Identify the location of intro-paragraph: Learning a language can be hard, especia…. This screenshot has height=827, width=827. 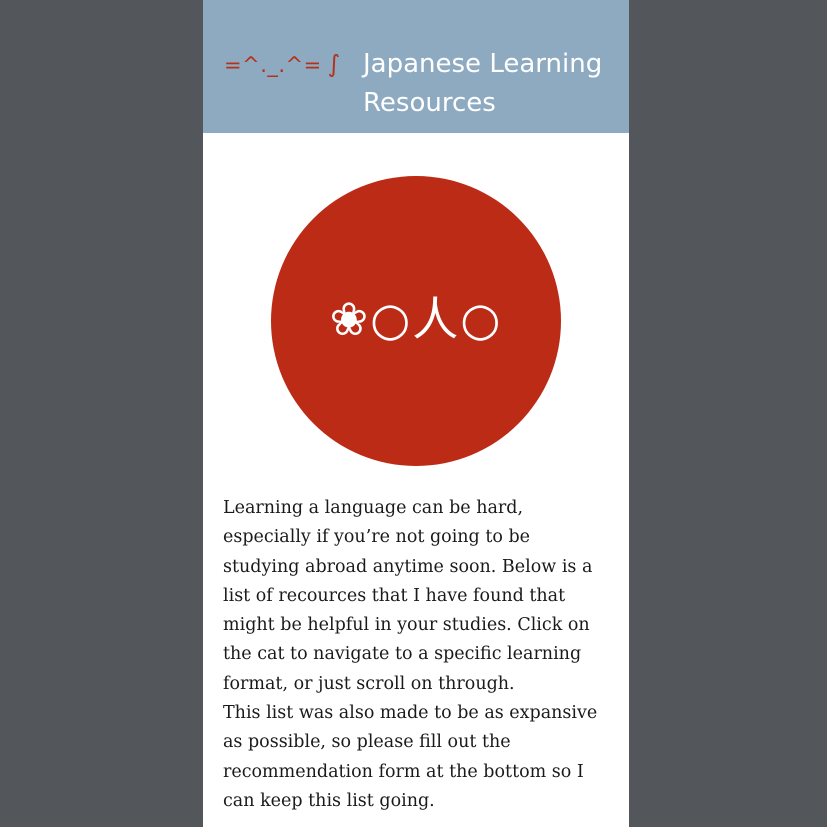
(408, 596).